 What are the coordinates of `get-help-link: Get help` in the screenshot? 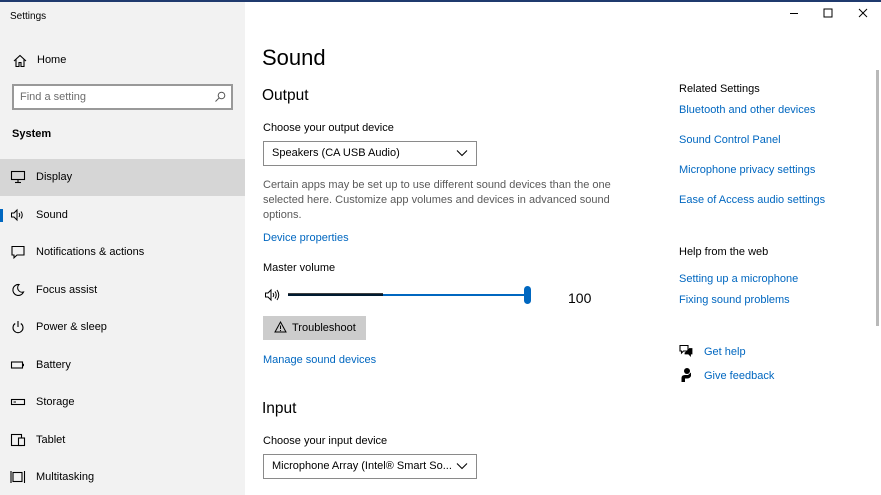 It's located at (725, 352).